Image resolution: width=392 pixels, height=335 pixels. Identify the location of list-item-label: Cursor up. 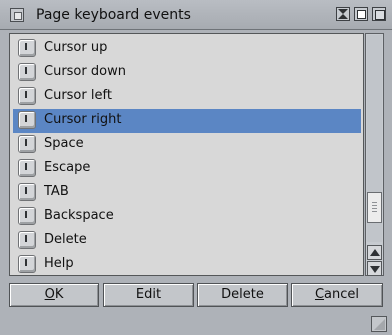
(76, 47).